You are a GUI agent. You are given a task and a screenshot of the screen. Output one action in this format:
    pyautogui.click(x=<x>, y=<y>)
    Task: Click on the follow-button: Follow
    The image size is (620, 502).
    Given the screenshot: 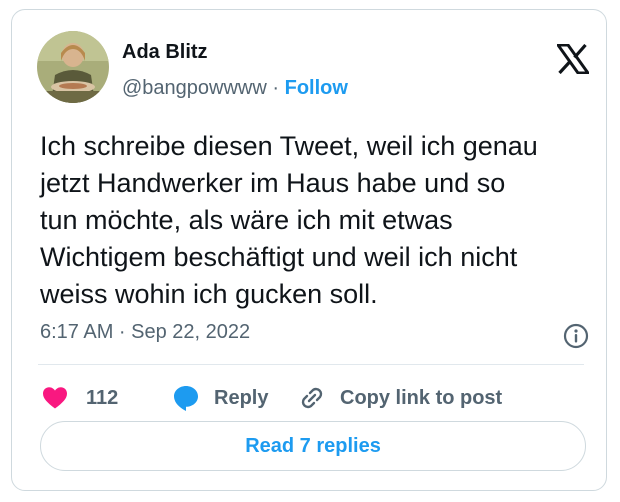 What is the action you would take?
    pyautogui.click(x=316, y=88)
    